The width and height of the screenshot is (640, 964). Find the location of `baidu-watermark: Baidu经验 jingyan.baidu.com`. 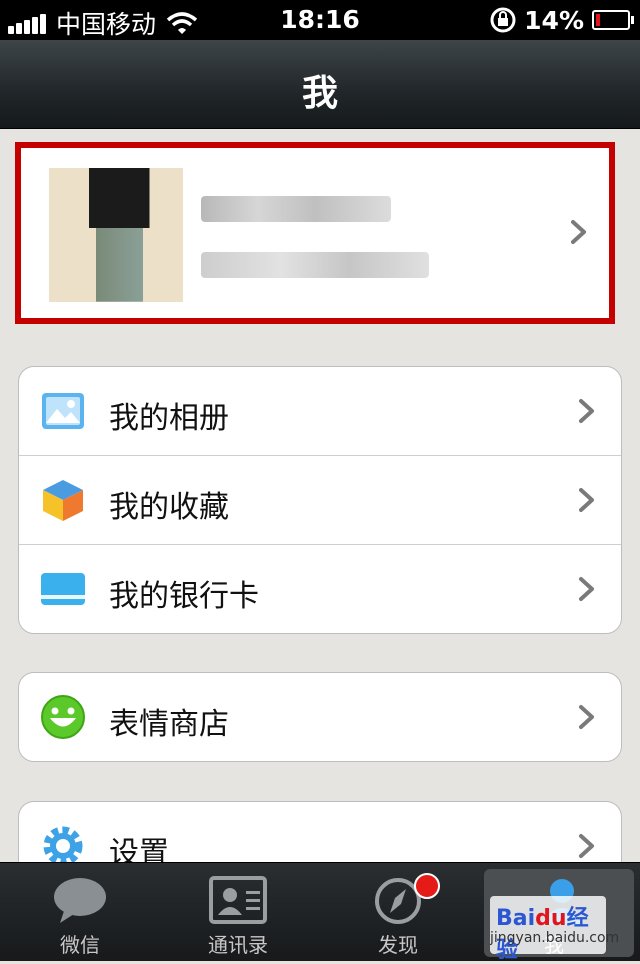

baidu-watermark: Baidu经验 jingyan.baidu.com is located at coordinates (555, 929).